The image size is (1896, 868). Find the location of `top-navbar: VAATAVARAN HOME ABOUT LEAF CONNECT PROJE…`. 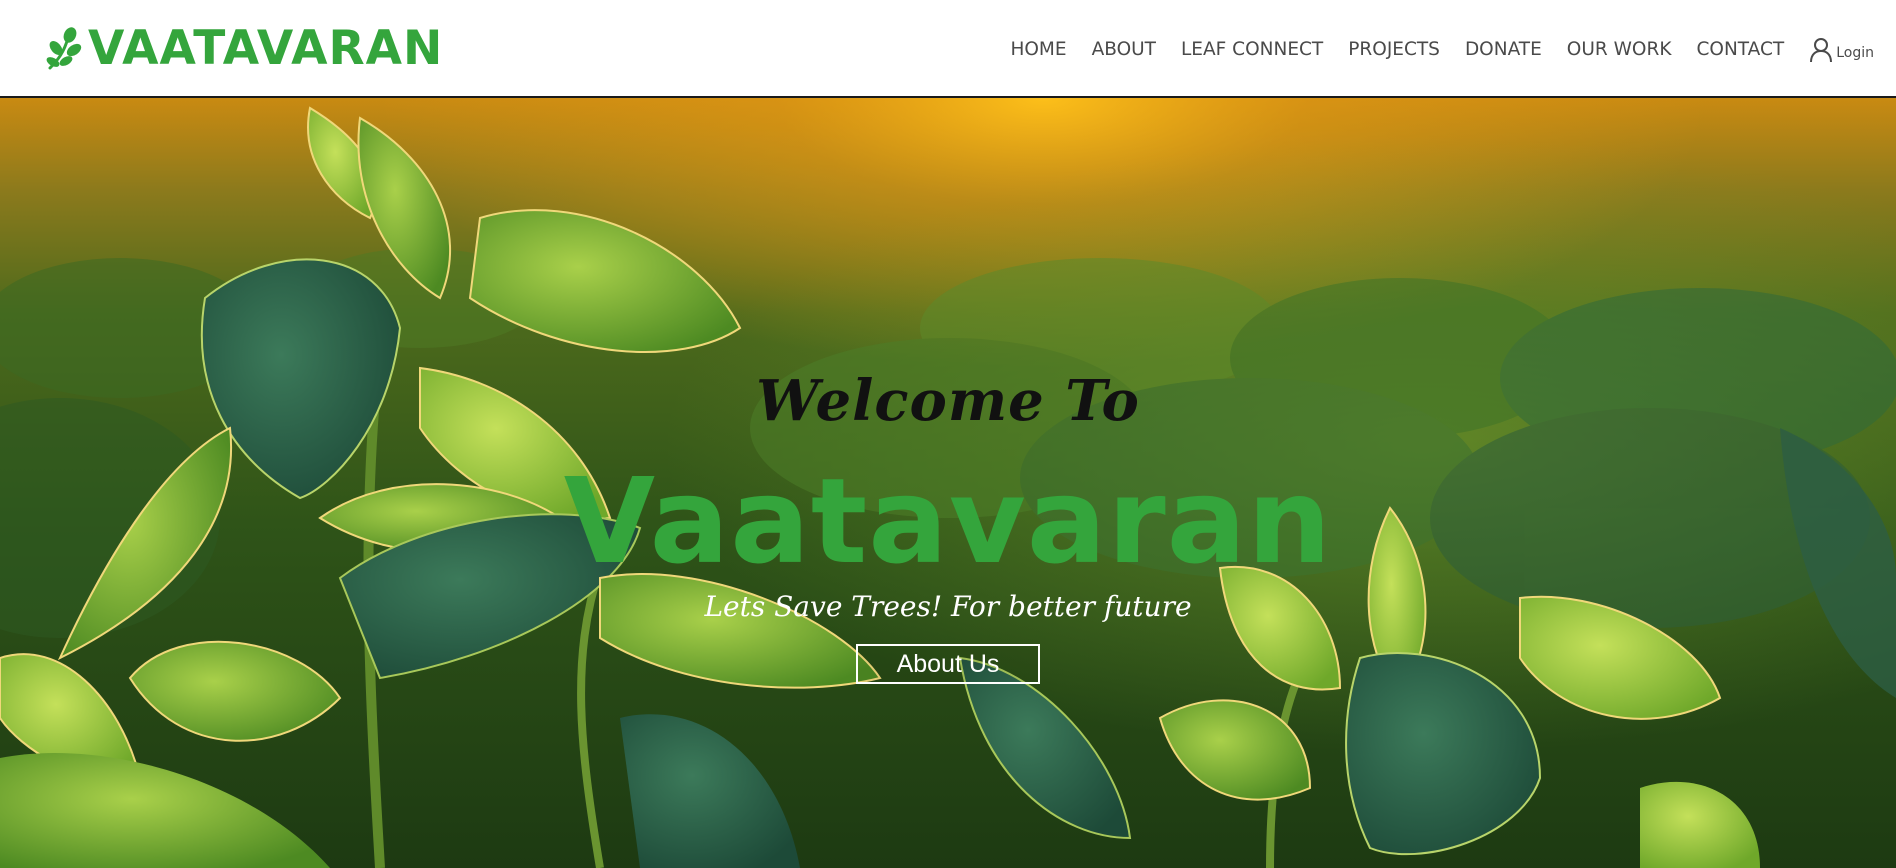

top-navbar: VAATAVARAN HOME ABOUT LEAF CONNECT PROJE… is located at coordinates (948, 49).